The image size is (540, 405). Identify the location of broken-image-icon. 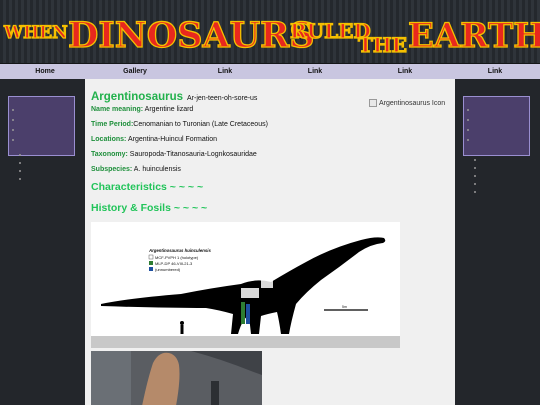
(373, 103).